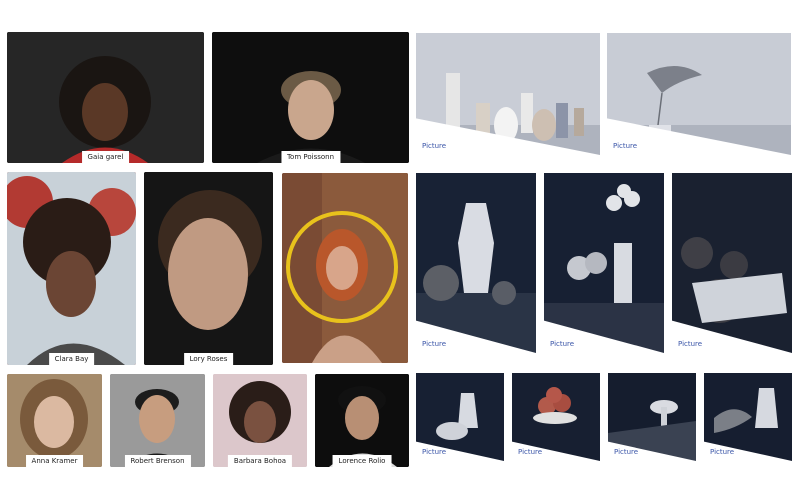 This screenshot has width=800, height=500. What do you see at coordinates (310, 157) in the screenshot?
I see `name-tag: Tom Poissonn` at bounding box center [310, 157].